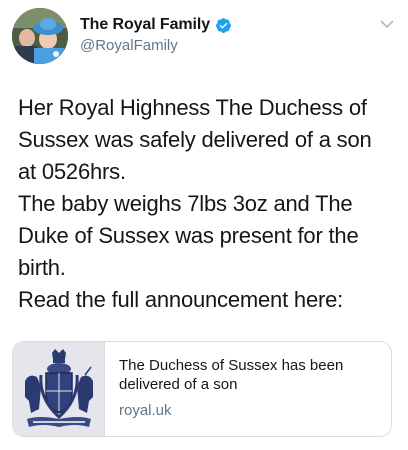 This screenshot has width=408, height=450. What do you see at coordinates (181, 299) in the screenshot?
I see `tweet-paragraph: Read the full announcement here:` at bounding box center [181, 299].